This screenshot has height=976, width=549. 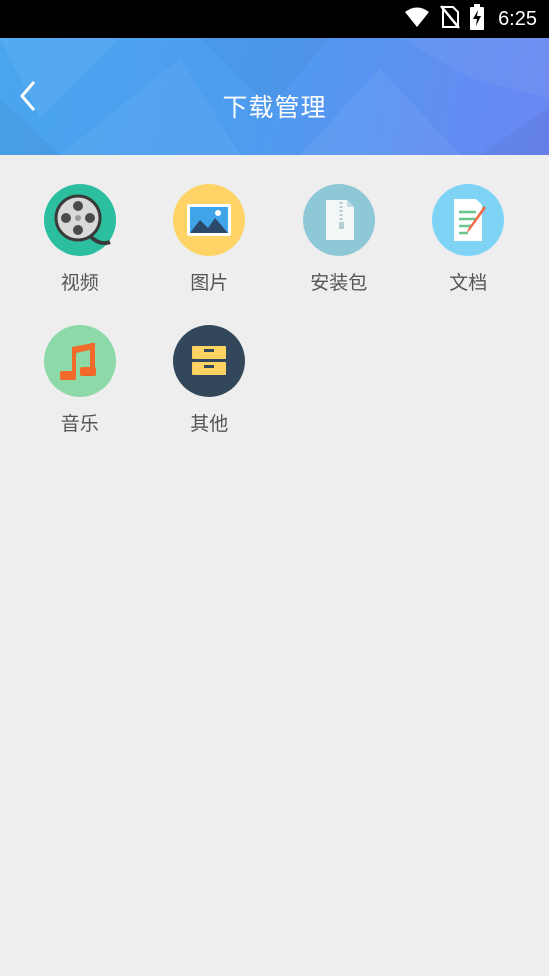 I want to click on category-image: 图片, so click(x=210, y=239).